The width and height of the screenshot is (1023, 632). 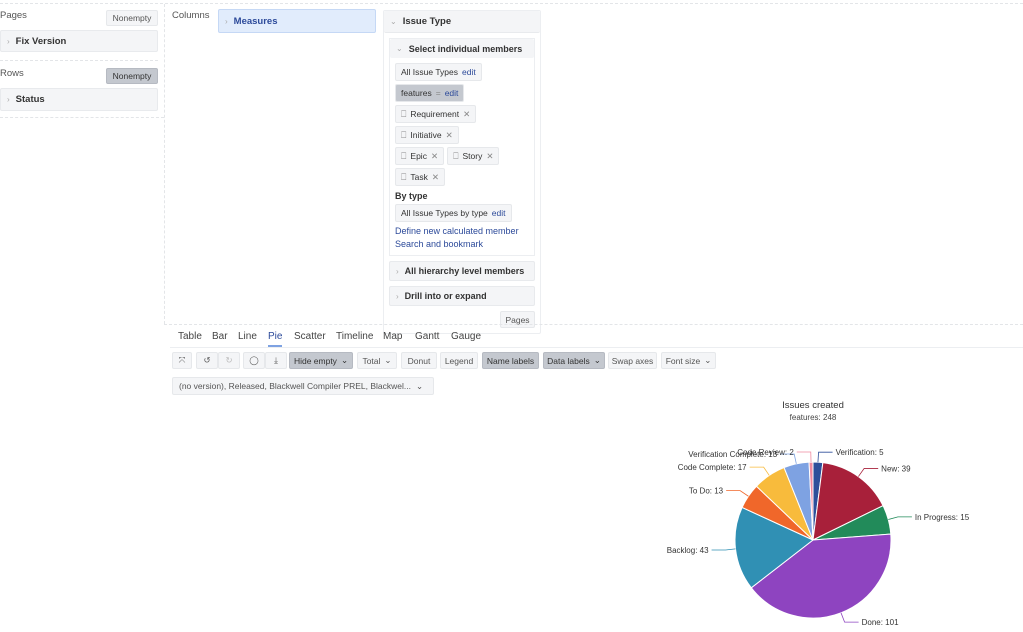 What do you see at coordinates (718, 491) in the screenshot?
I see `slice-value: 13` at bounding box center [718, 491].